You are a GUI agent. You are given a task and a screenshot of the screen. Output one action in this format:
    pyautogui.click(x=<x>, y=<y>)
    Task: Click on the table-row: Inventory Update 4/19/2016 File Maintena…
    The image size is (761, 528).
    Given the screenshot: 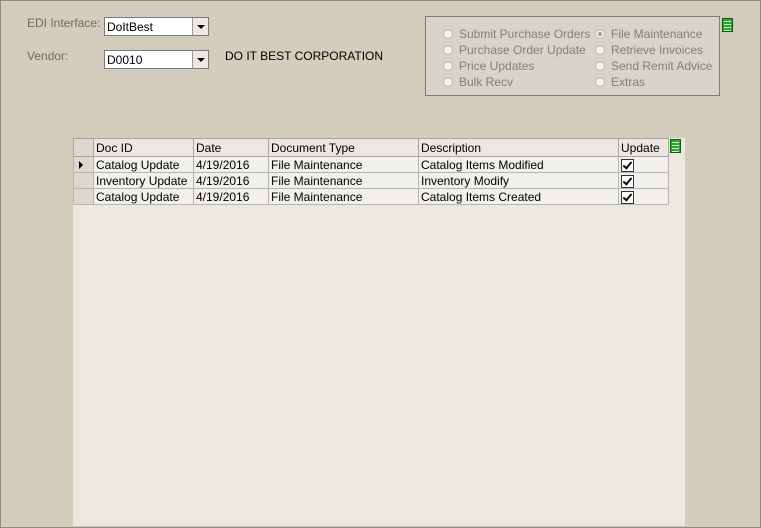 What is the action you would take?
    pyautogui.click(x=371, y=180)
    